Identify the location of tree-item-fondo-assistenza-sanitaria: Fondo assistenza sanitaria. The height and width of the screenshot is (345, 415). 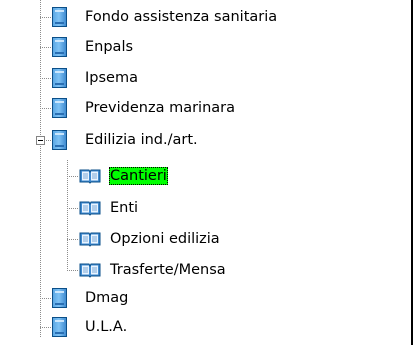
(165, 17).